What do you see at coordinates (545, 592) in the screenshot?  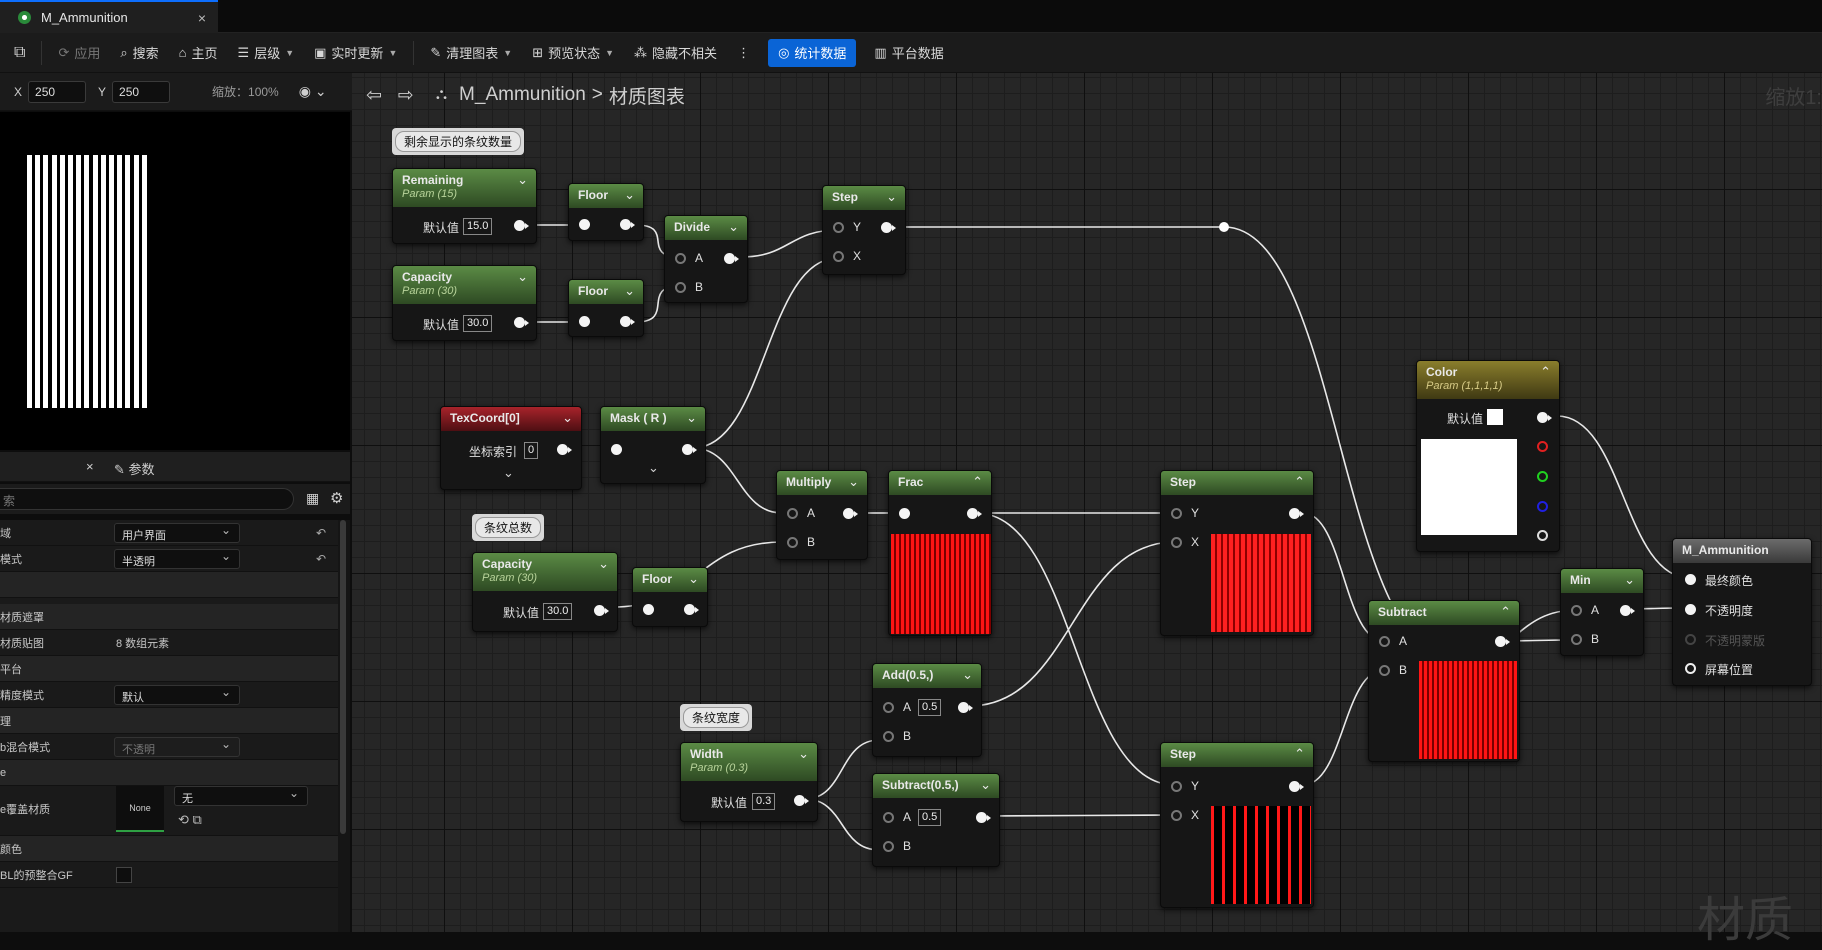 I see `node-capacity-2: Capacity Param (30) ⌄ 默认值 30.0` at bounding box center [545, 592].